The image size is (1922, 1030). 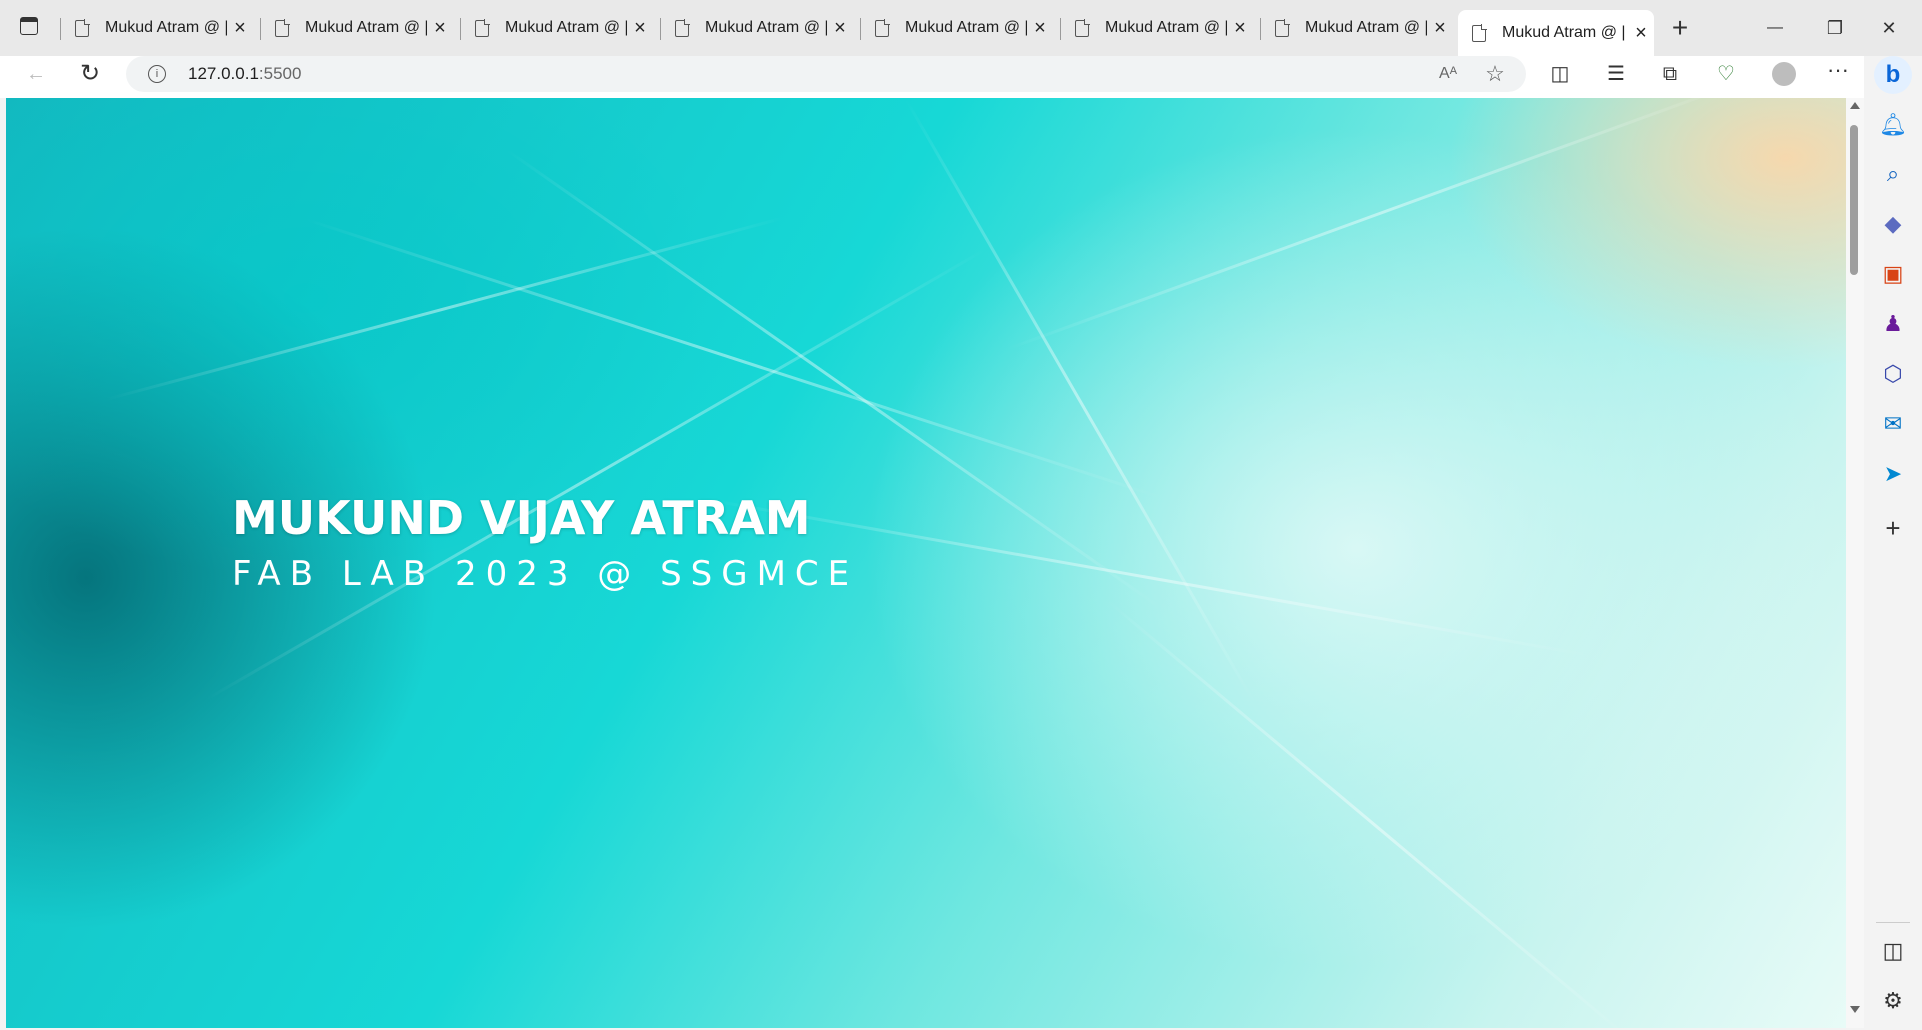 What do you see at coordinates (1893, 224) in the screenshot?
I see `tag-icon: ◆` at bounding box center [1893, 224].